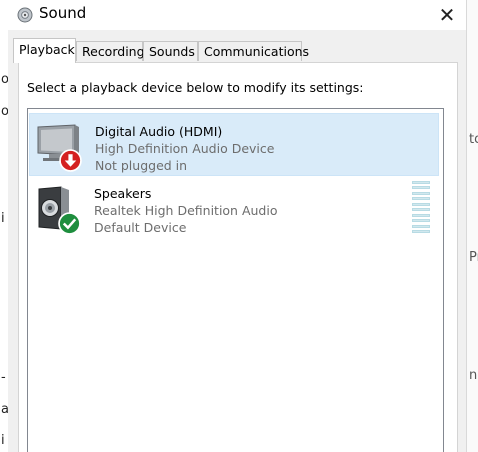 This screenshot has width=478, height=452. I want to click on background-text-fragment: Pr, so click(473, 257).